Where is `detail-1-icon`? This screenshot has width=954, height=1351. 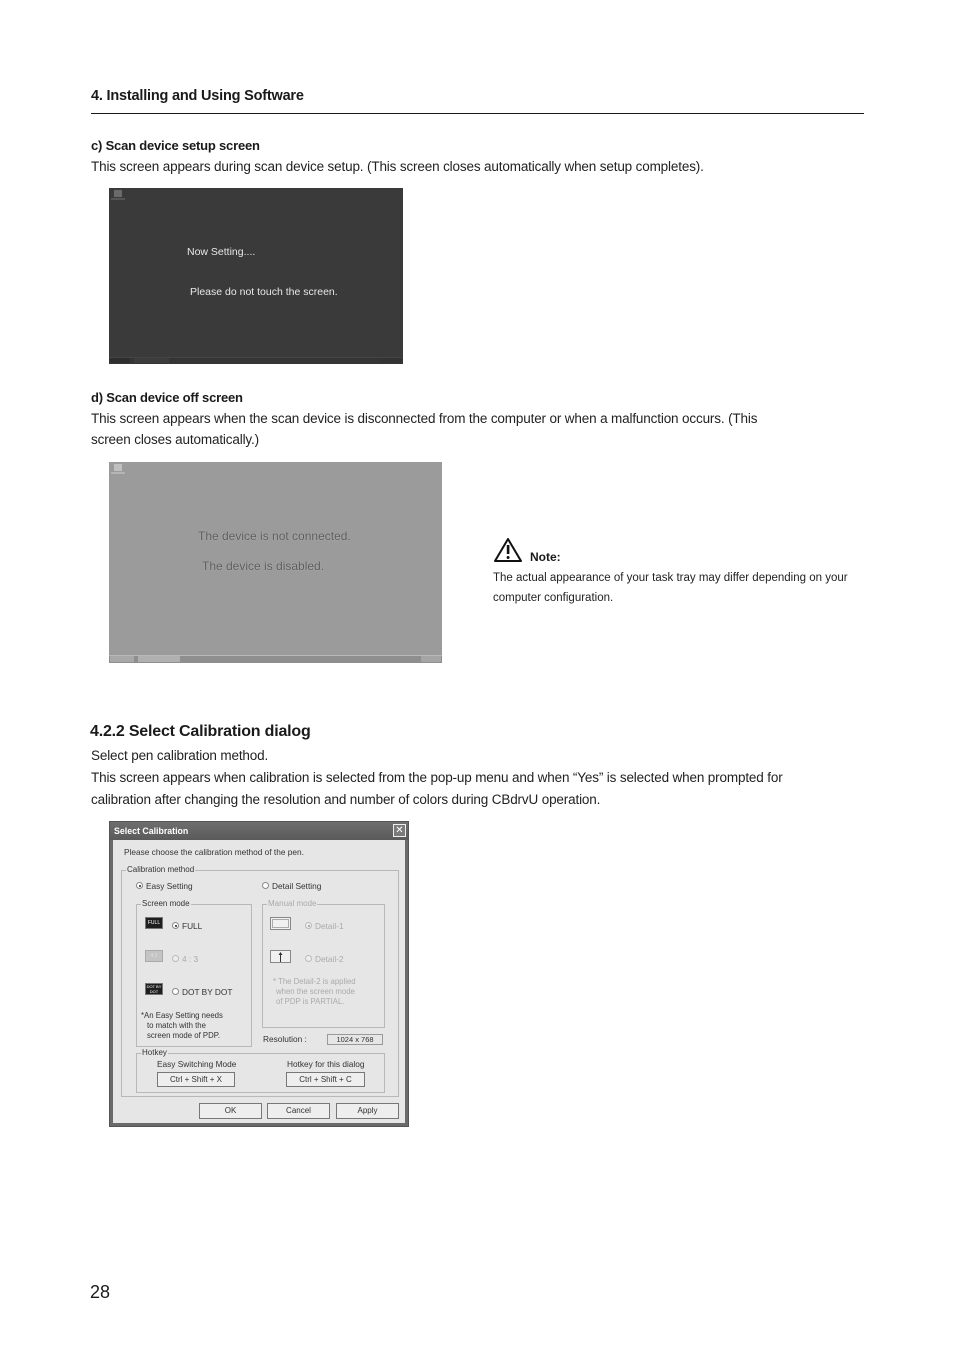
detail-1-icon is located at coordinates (280, 923).